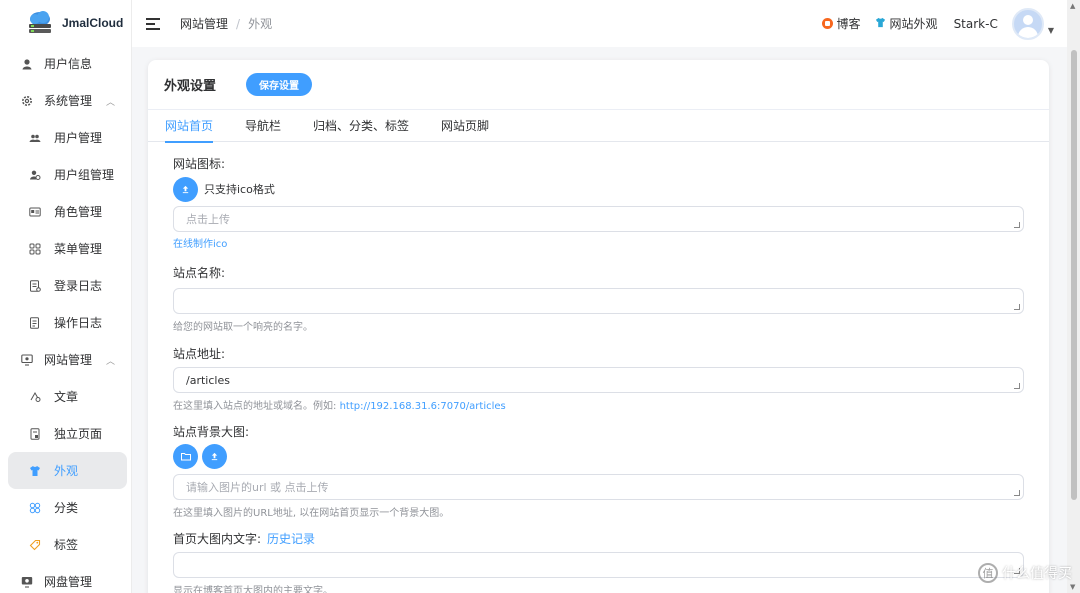 The image size is (1080, 593). I want to click on avatar, so click(1027, 23).